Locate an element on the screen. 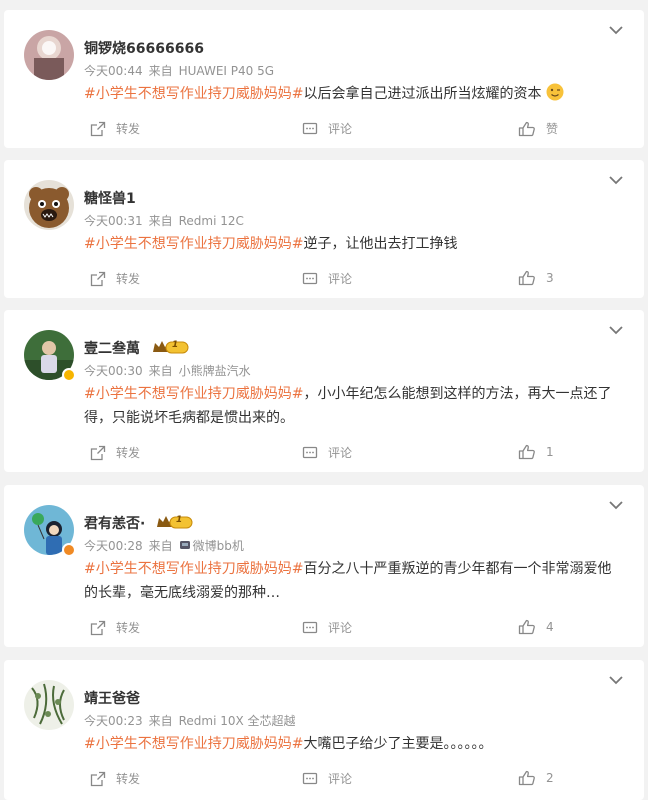 This screenshot has width=648, height=800. like-button: 4 is located at coordinates (536, 627).